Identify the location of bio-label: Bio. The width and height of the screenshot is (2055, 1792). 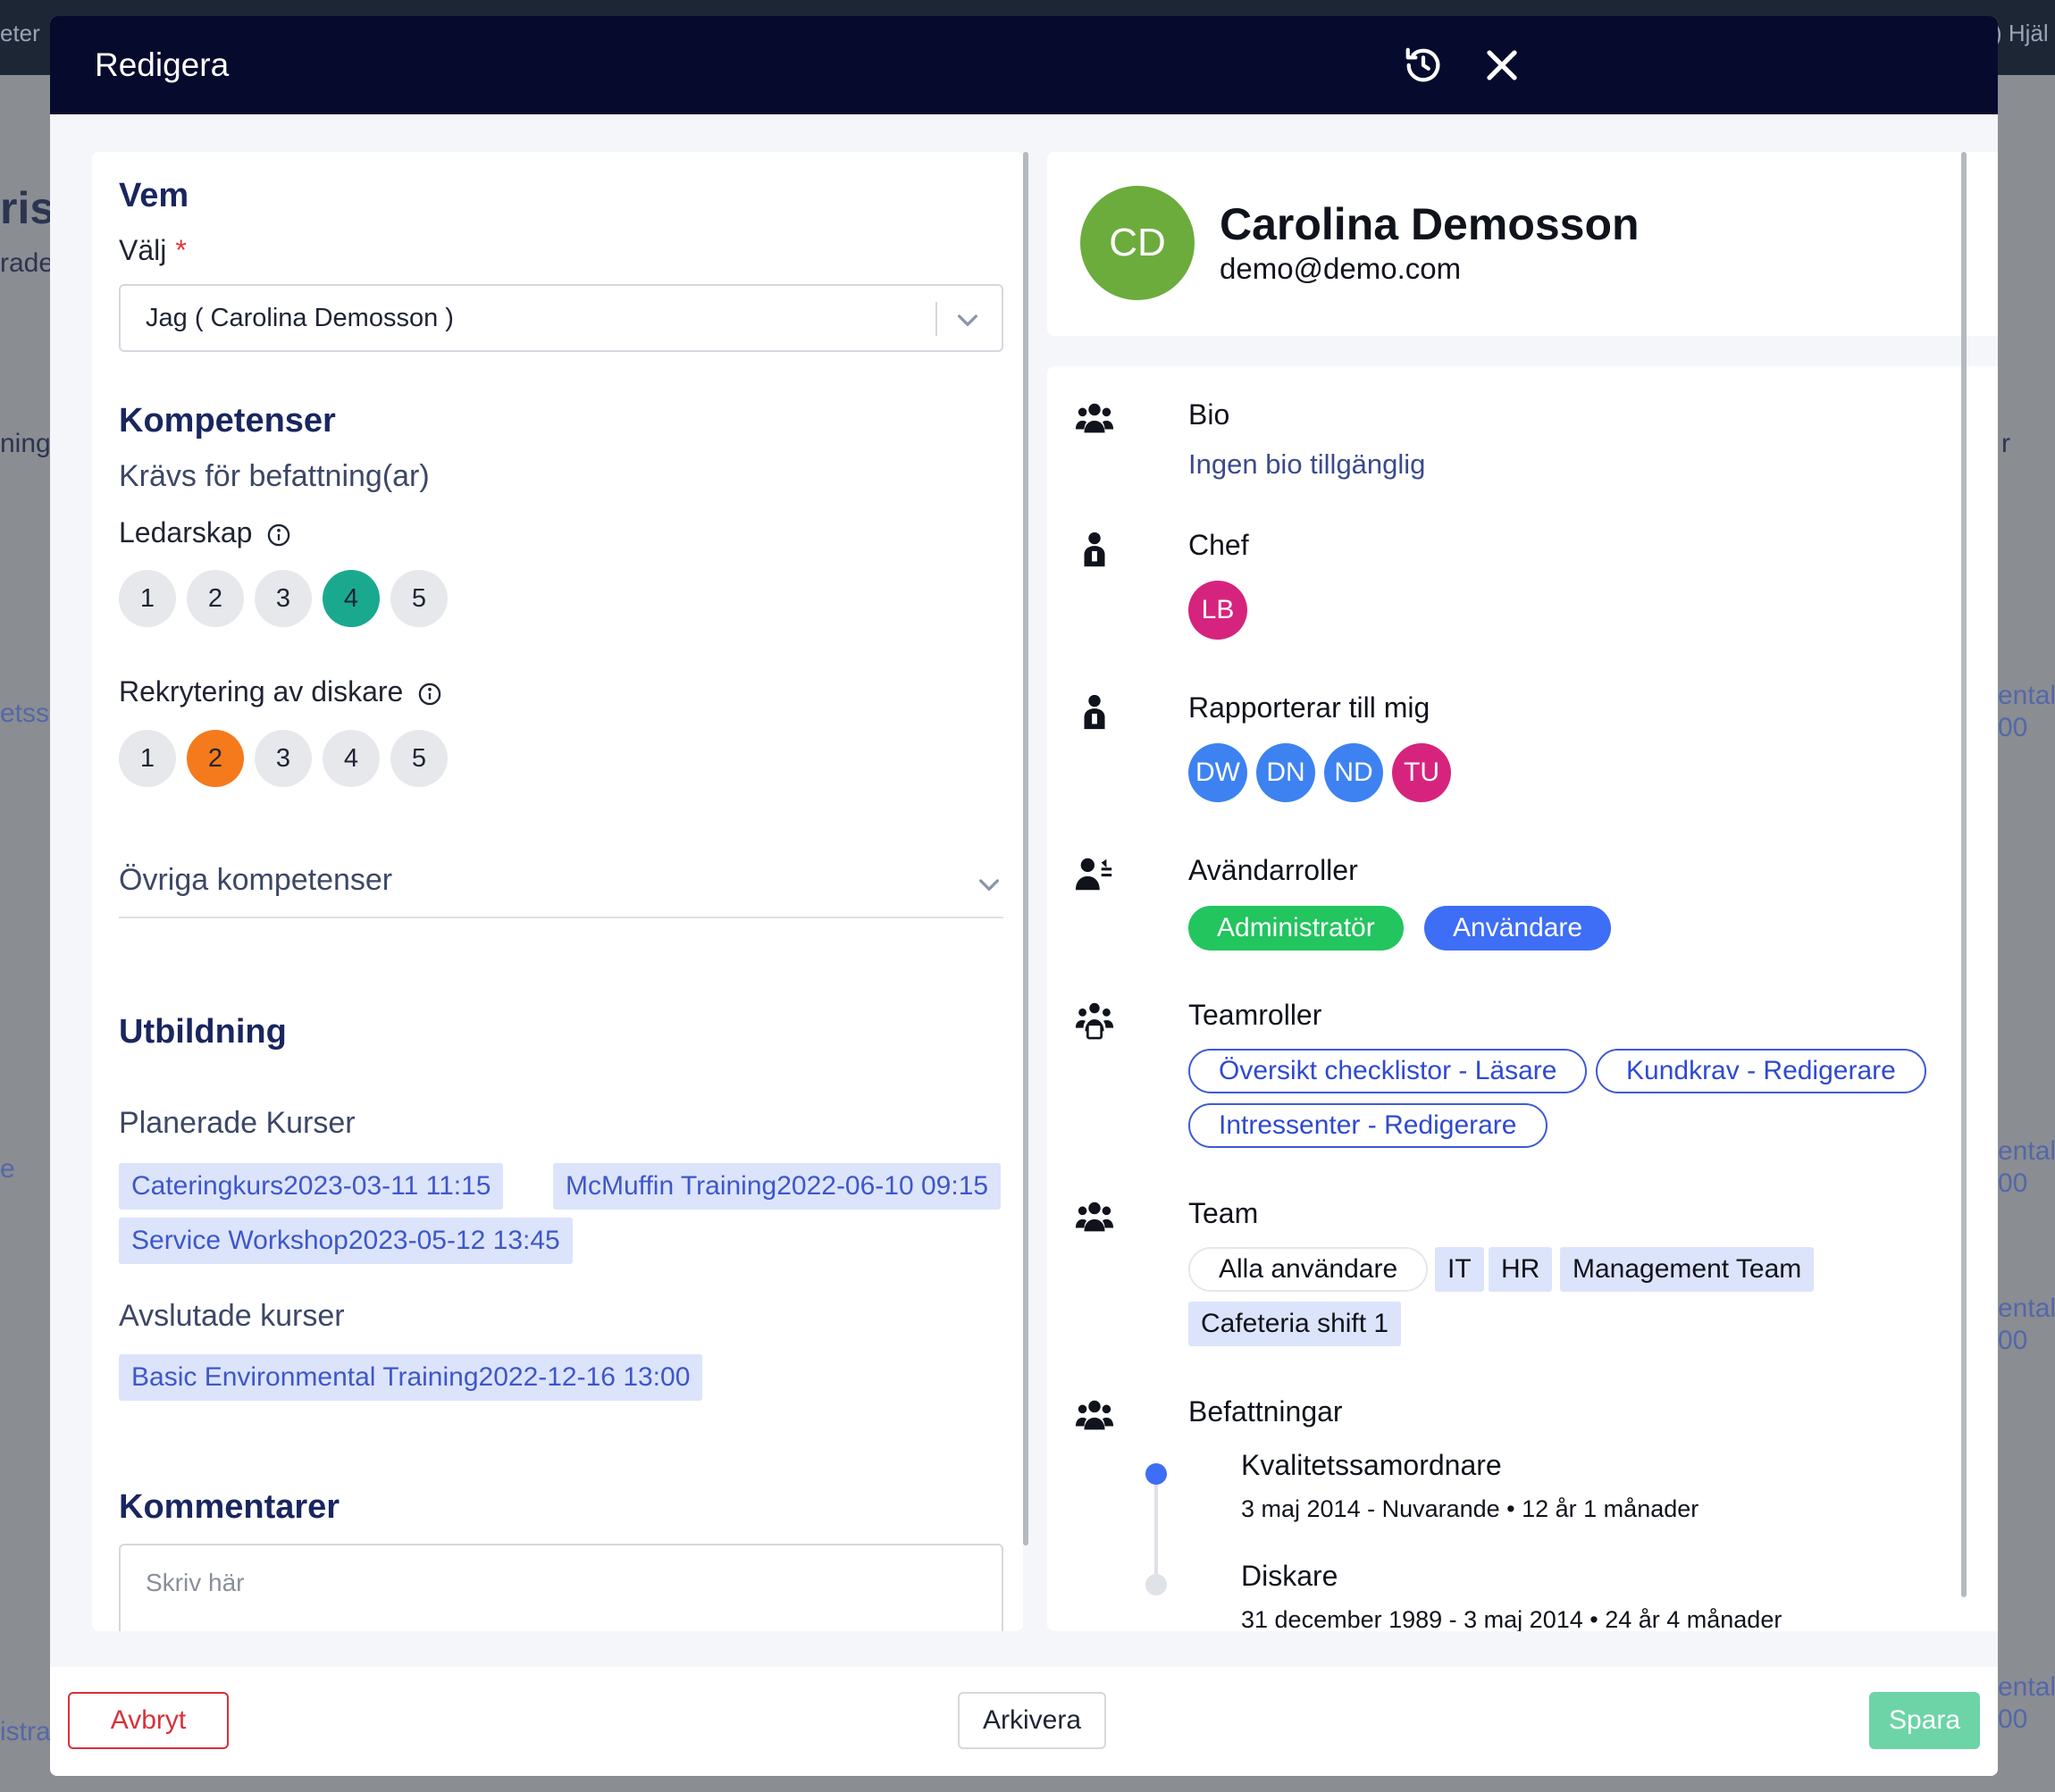
(1209, 414).